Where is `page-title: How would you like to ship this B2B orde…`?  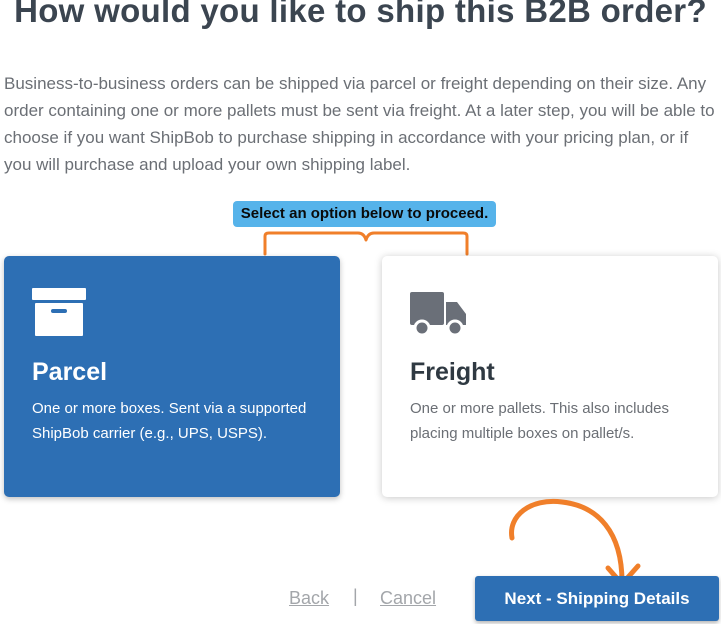
page-title: How would you like to ship this B2B orde… is located at coordinates (360, 14).